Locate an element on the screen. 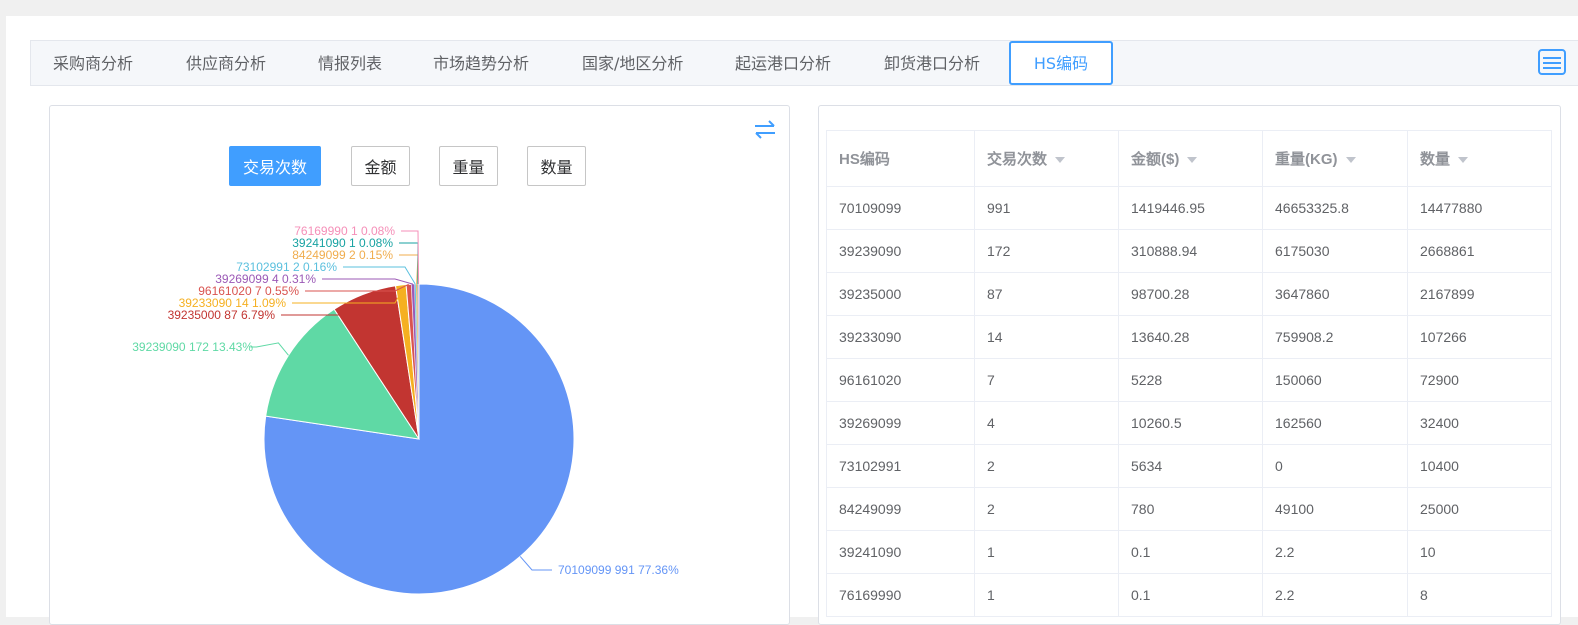 The height and width of the screenshot is (625, 1578). cell-weight: 49100 is located at coordinates (1335, 509).